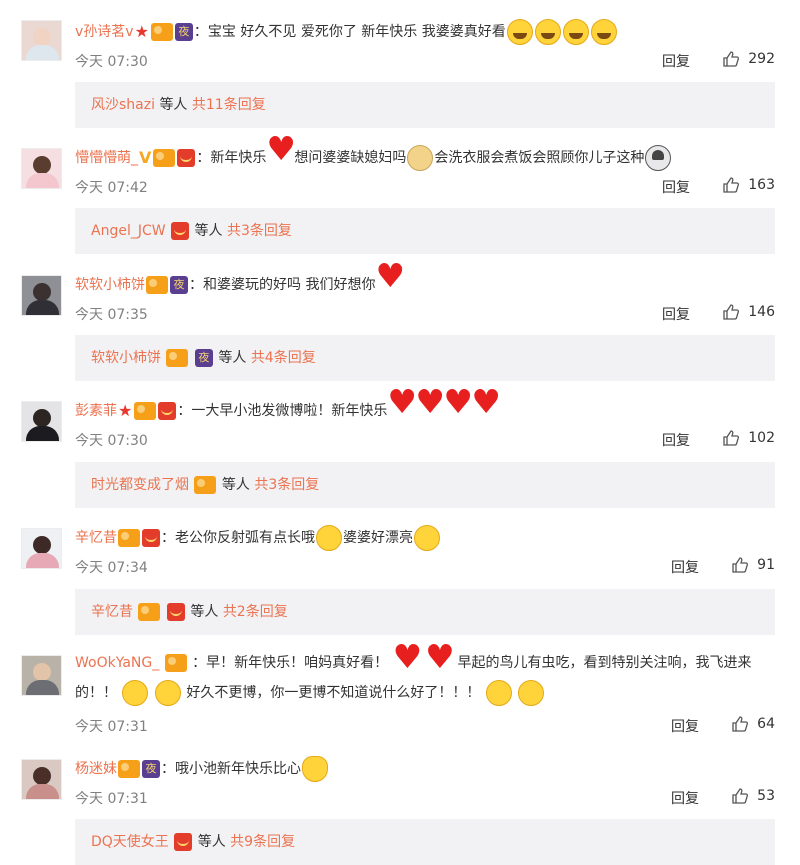  I want to click on like-count: 102, so click(761, 438).